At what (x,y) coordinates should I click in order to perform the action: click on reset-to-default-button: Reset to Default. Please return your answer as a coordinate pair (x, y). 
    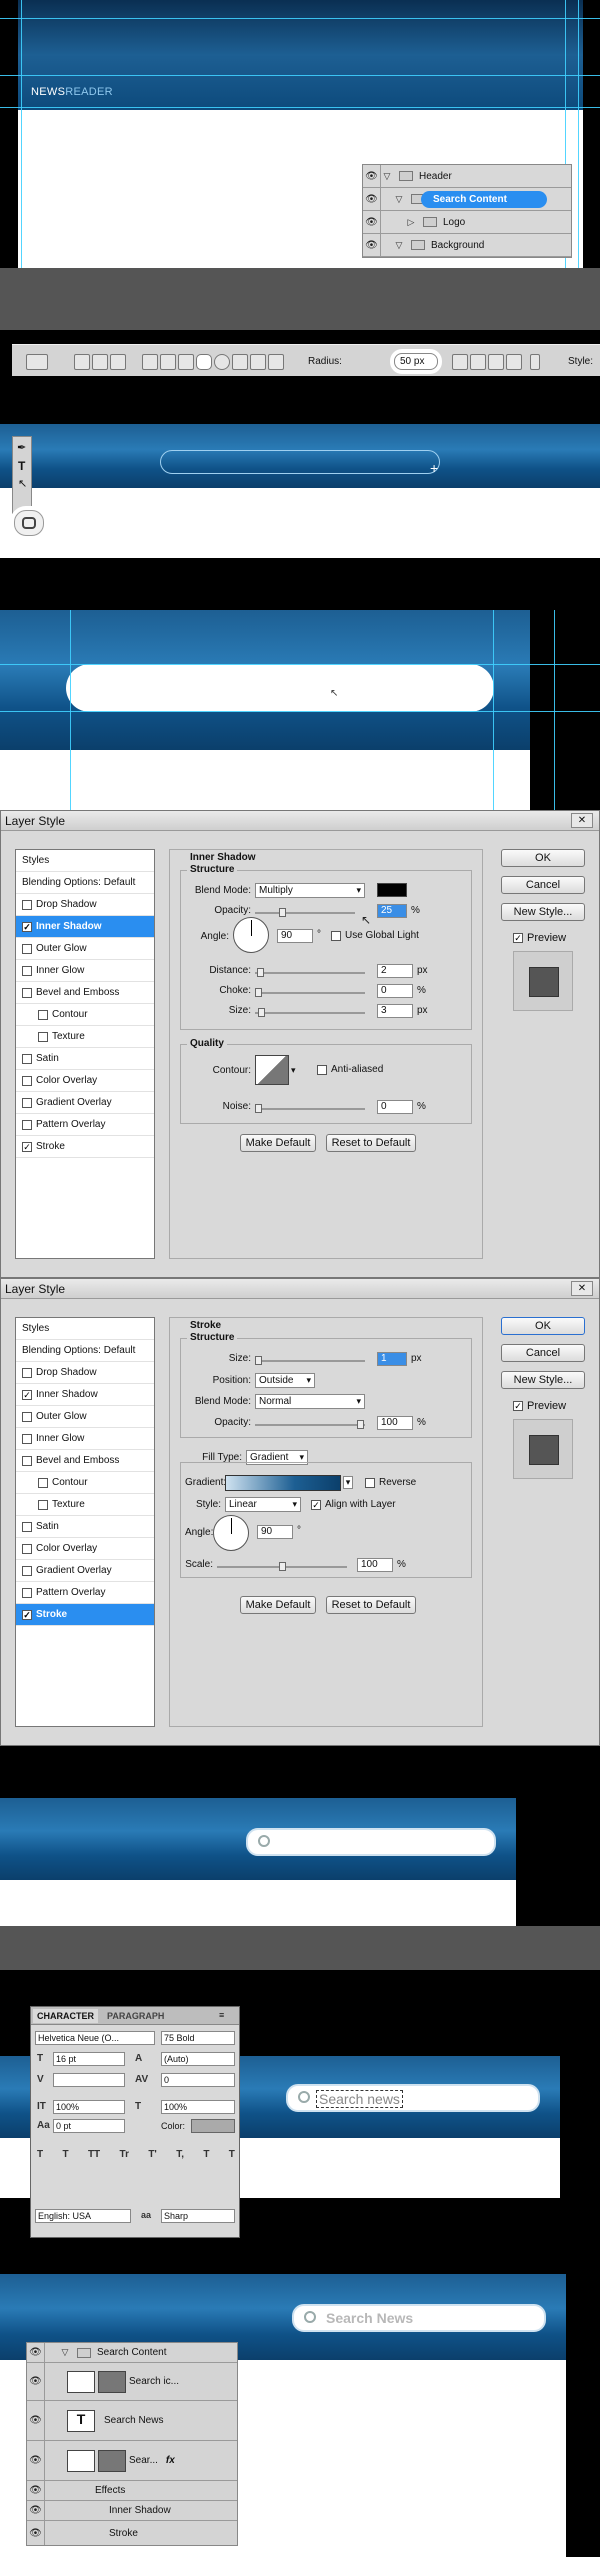
    Looking at the image, I should click on (371, 1605).